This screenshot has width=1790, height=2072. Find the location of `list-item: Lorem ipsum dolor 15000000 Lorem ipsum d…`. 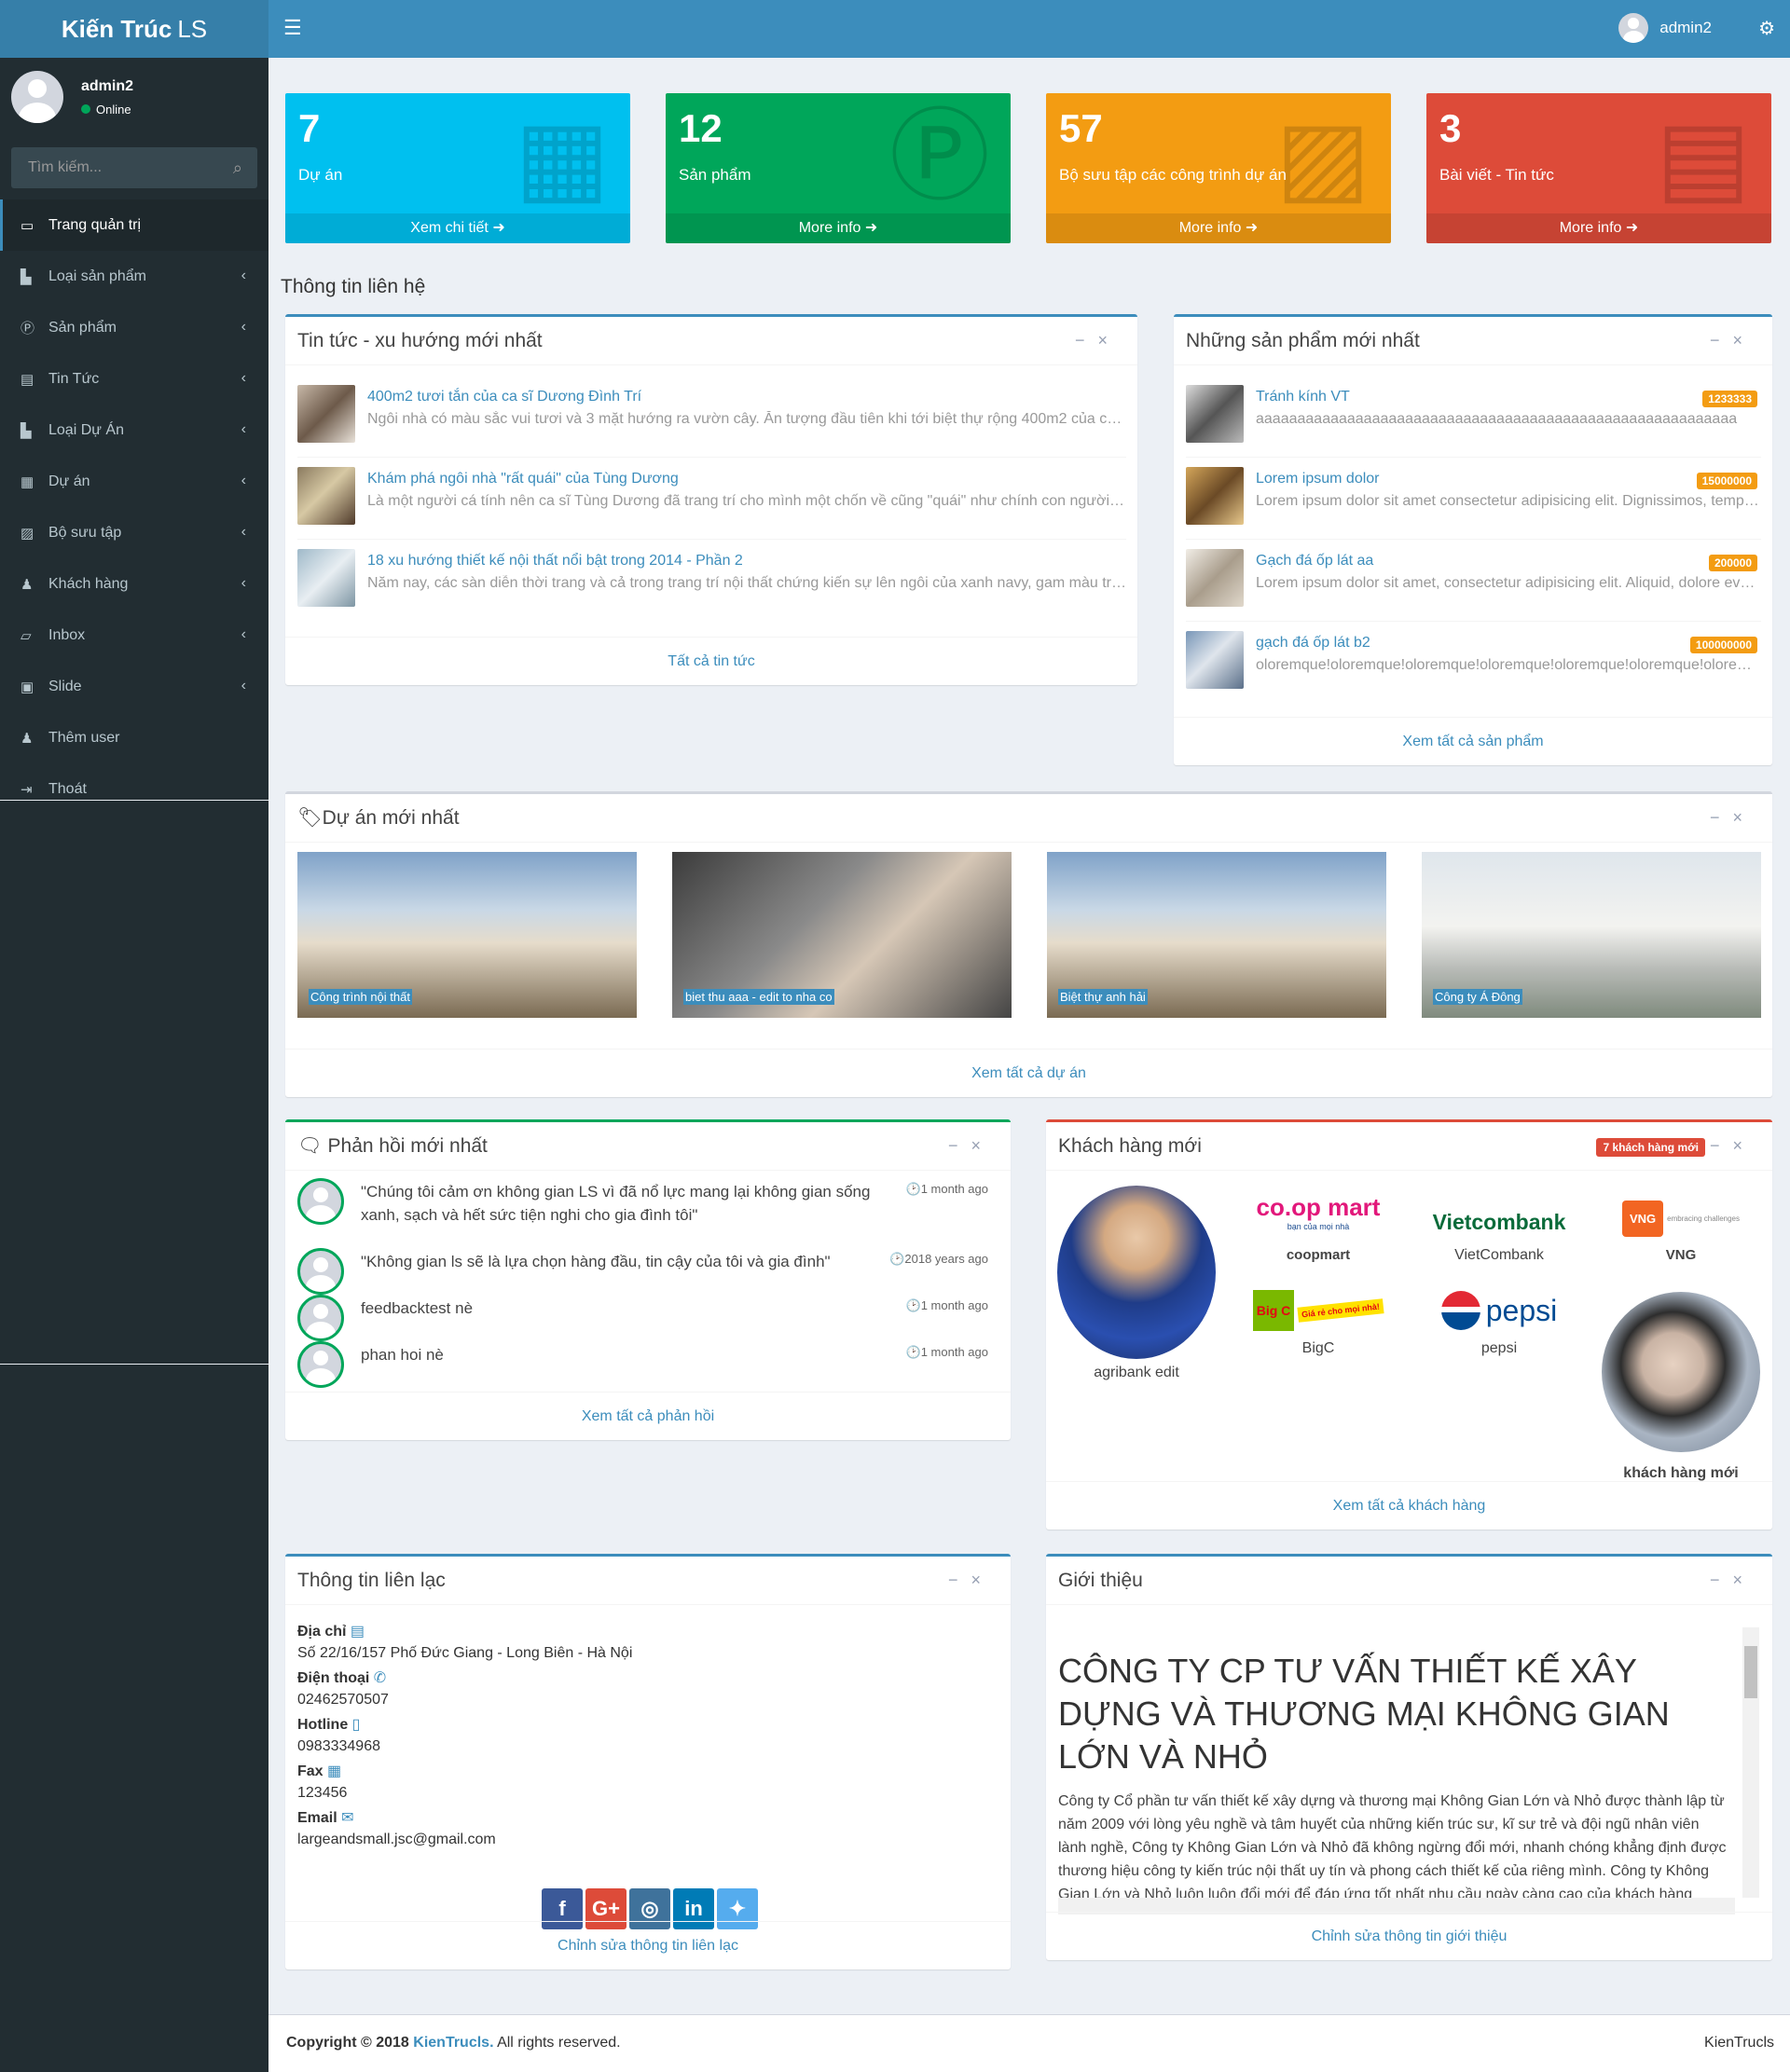

list-item: Lorem ipsum dolor 15000000 Lorem ipsum d… is located at coordinates (1473, 499).